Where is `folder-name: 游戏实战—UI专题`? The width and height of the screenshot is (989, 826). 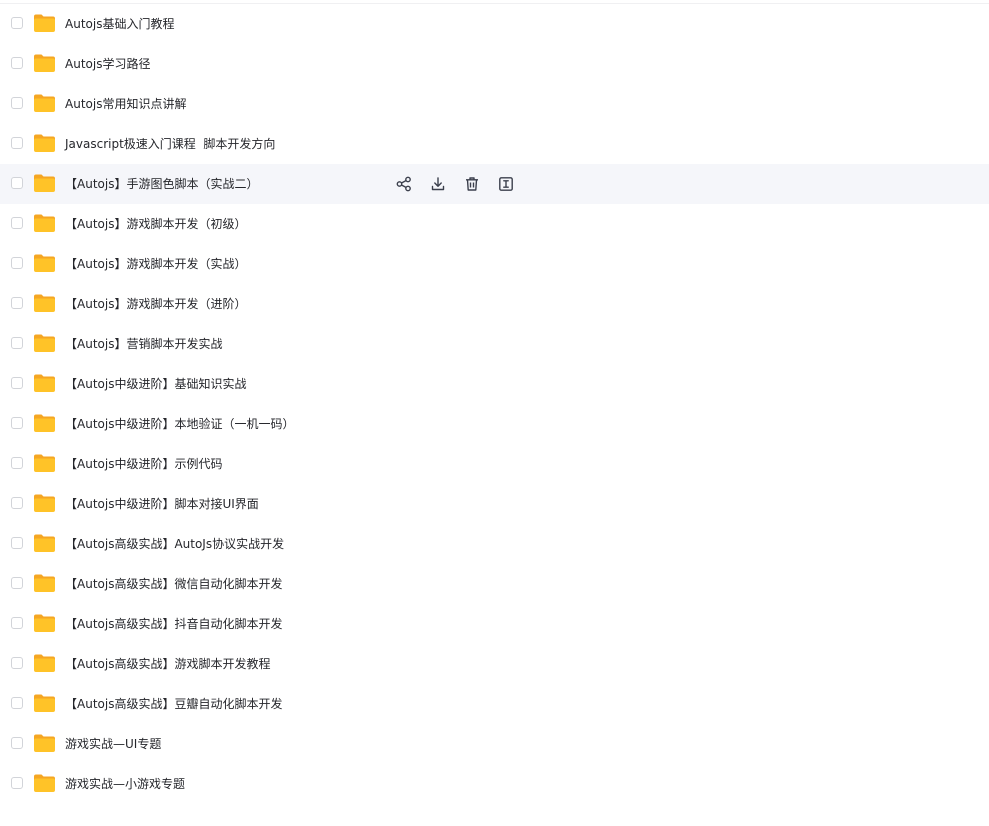
folder-name: 游戏实战—UI专题 is located at coordinates (113, 744).